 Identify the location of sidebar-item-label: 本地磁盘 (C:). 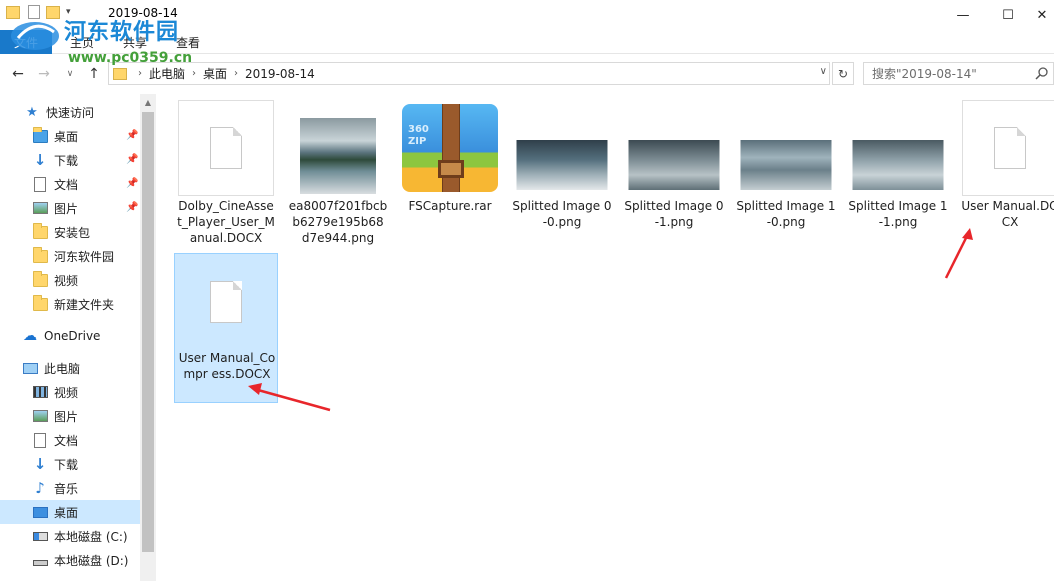
(91, 536).